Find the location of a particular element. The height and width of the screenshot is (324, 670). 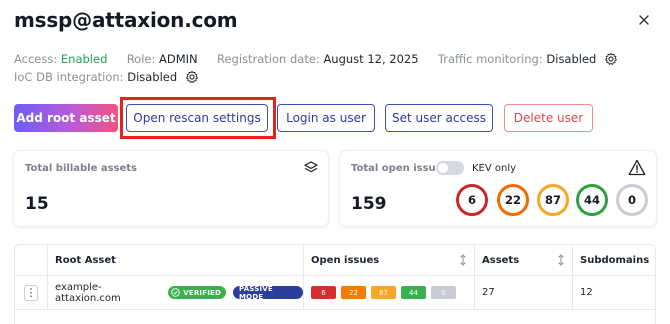

column-header-assets: Assets is located at coordinates (524, 260).